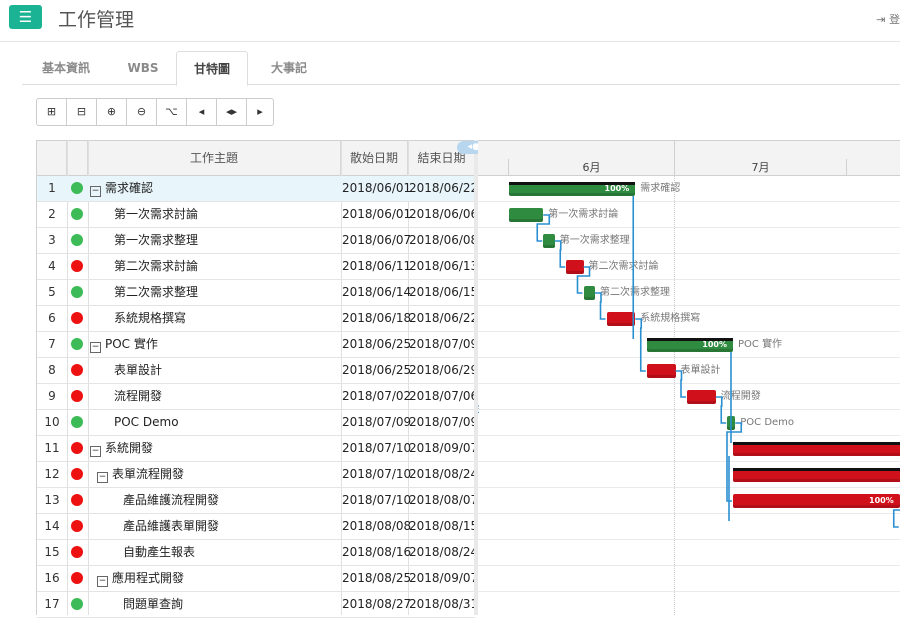 Image resolution: width=900 pixels, height=618 pixels. I want to click on table-row: 8表單設計2018/06/252018/06/29, so click(256, 371).